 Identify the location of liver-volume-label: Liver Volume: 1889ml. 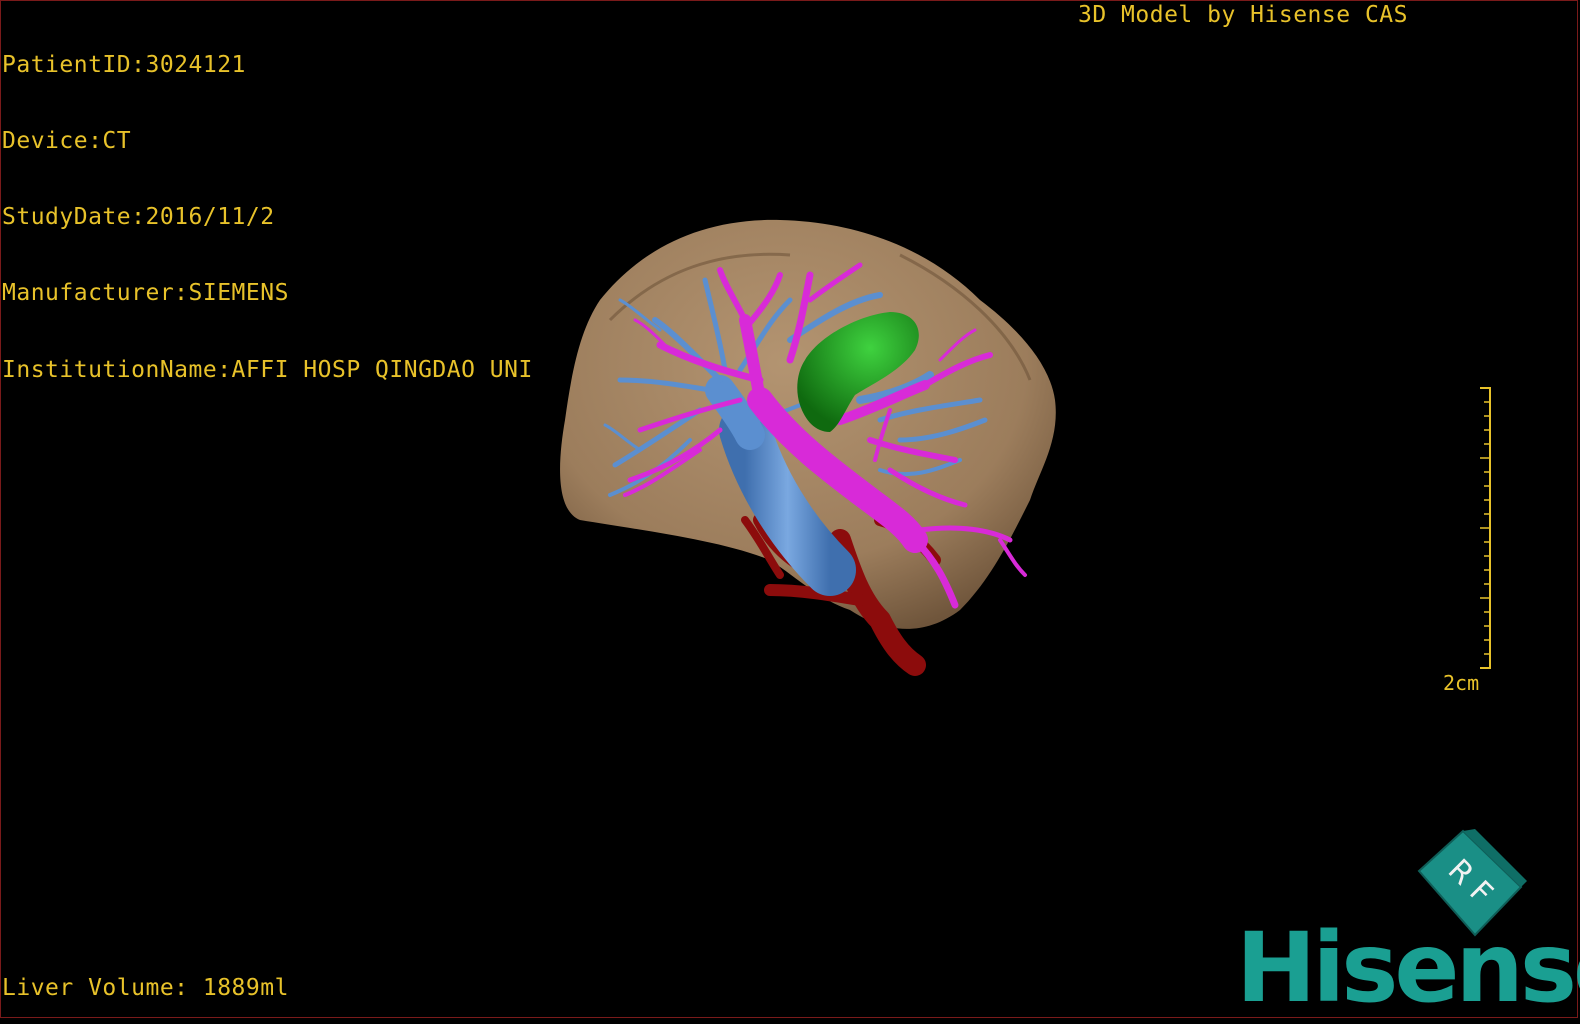
(145, 988).